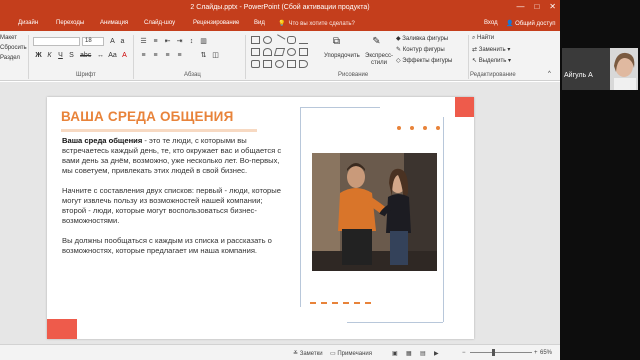 Image resolution: width=640 pixels, height=360 pixels. I want to click on shape-outline-button: ✎ Контур фигуры, so click(420, 49).